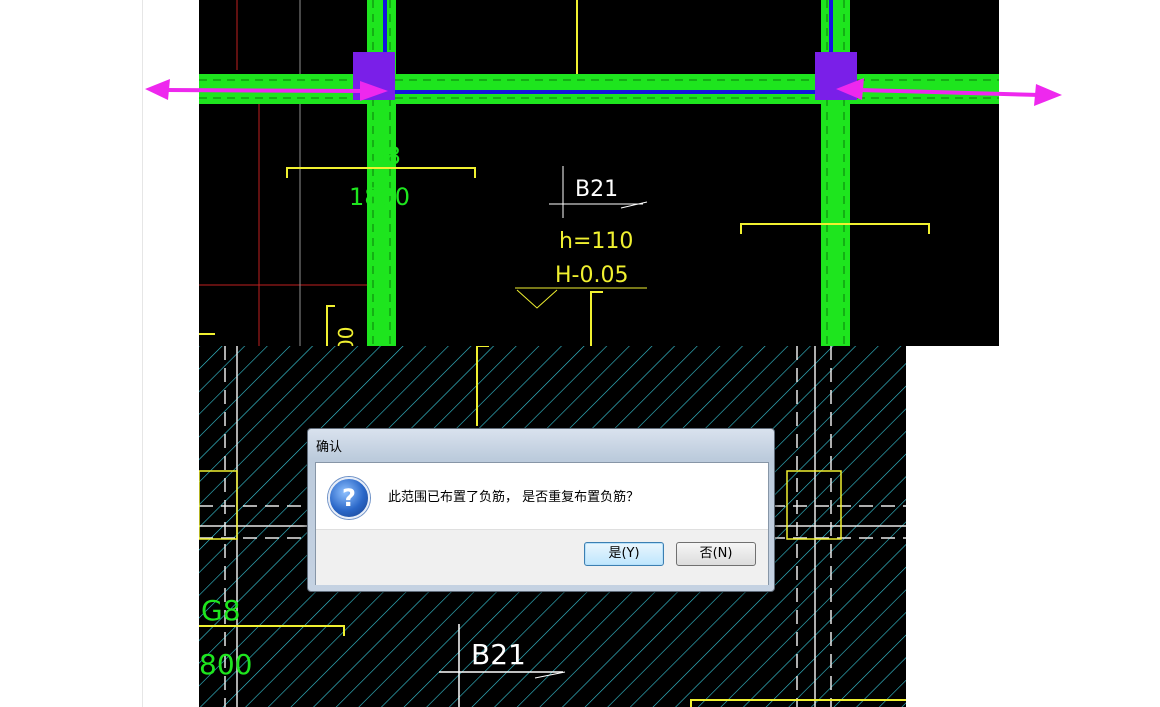 The image size is (1160, 707). What do you see at coordinates (379, 197) in the screenshot?
I see `beam-value: 1800` at bounding box center [379, 197].